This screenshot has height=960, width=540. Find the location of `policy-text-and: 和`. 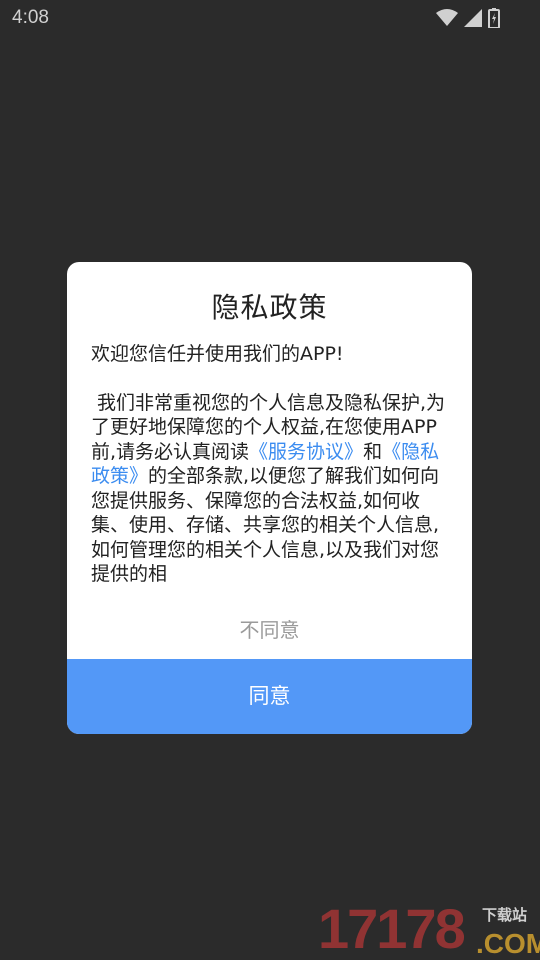

policy-text-and: 和 is located at coordinates (373, 451).